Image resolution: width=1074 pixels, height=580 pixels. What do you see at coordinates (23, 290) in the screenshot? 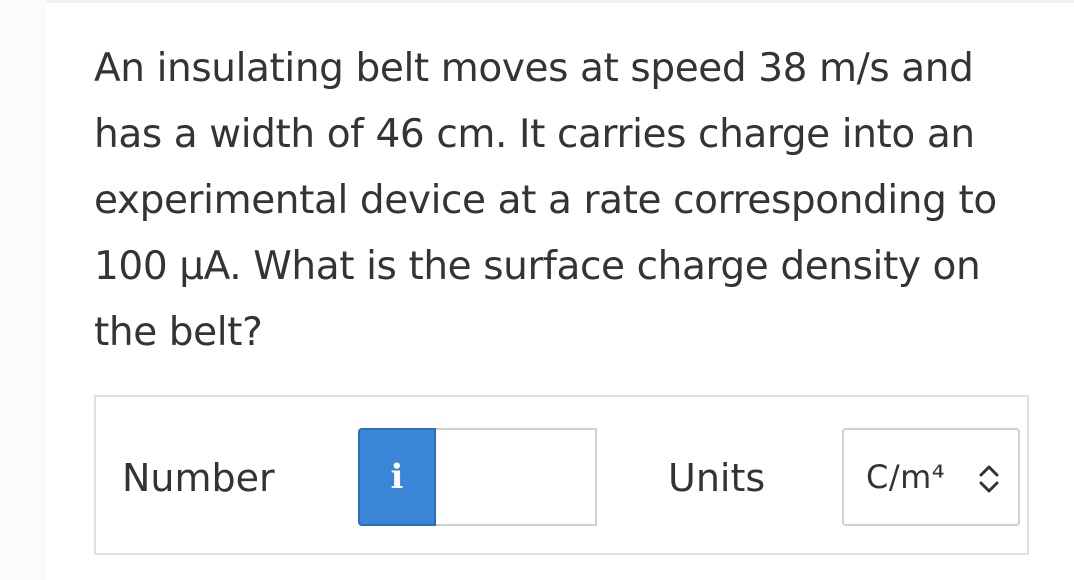
I see `left-margin` at bounding box center [23, 290].